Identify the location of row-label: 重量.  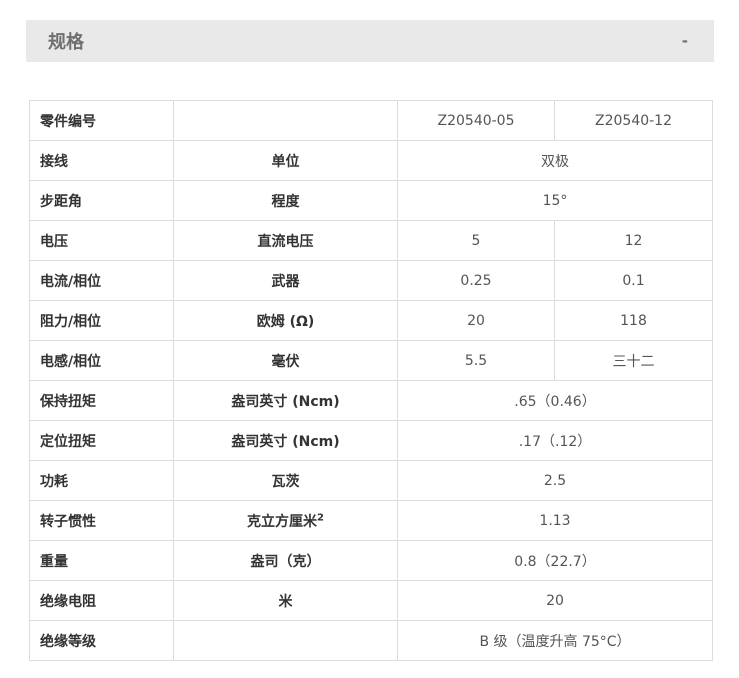
(101, 560).